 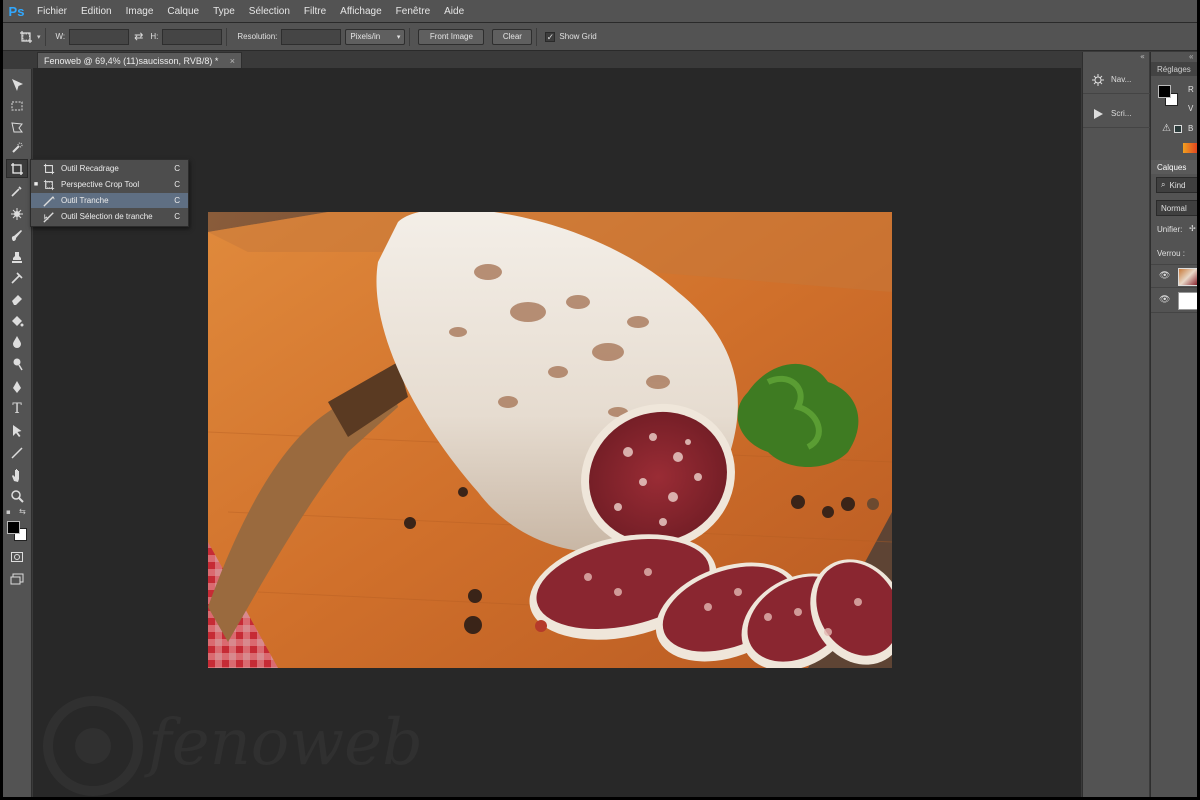 I want to click on flyout-item-crop: Outil Recadrage C, so click(x=109, y=168).